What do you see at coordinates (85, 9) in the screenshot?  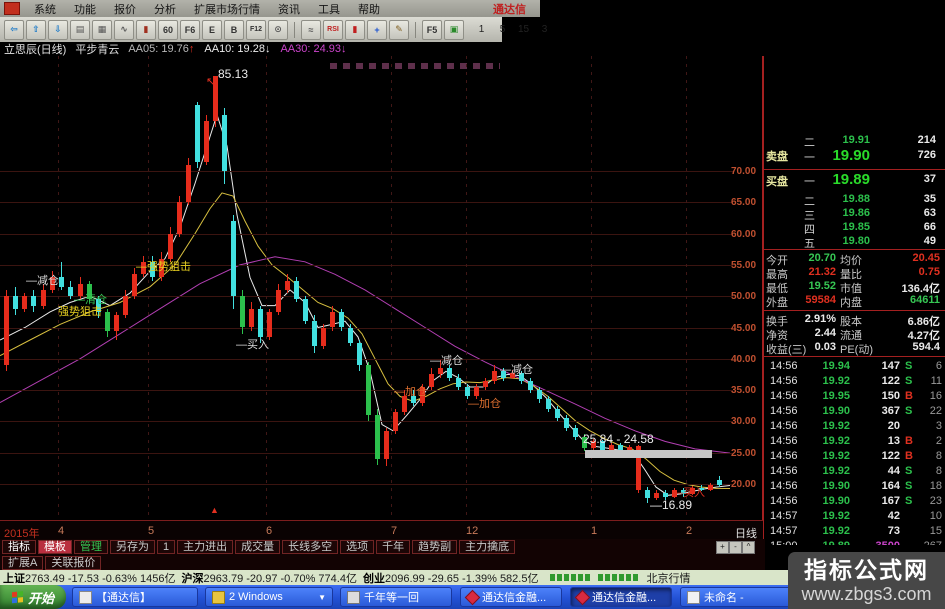 I see `menu-item-1: 功能` at bounding box center [85, 9].